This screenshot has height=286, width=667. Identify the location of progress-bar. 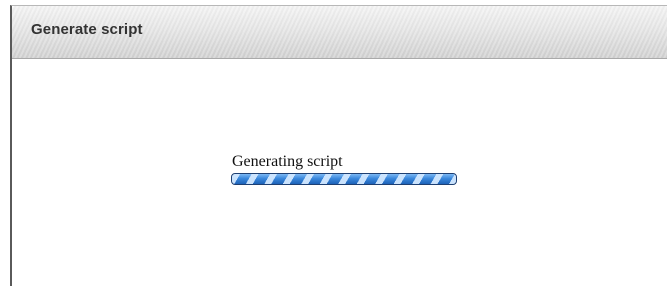
(344, 179).